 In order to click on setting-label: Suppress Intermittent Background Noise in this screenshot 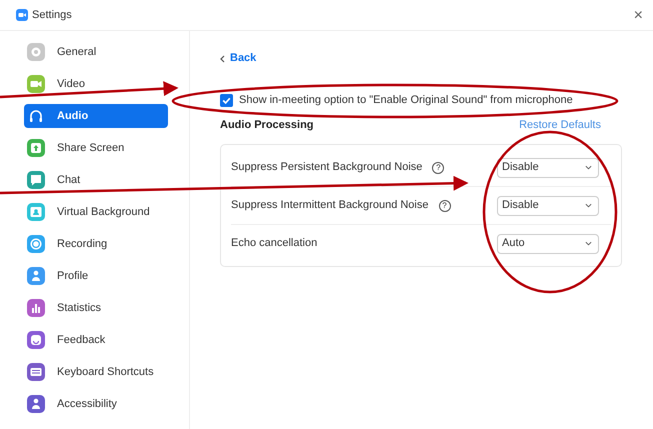, I will do `click(329, 205)`.